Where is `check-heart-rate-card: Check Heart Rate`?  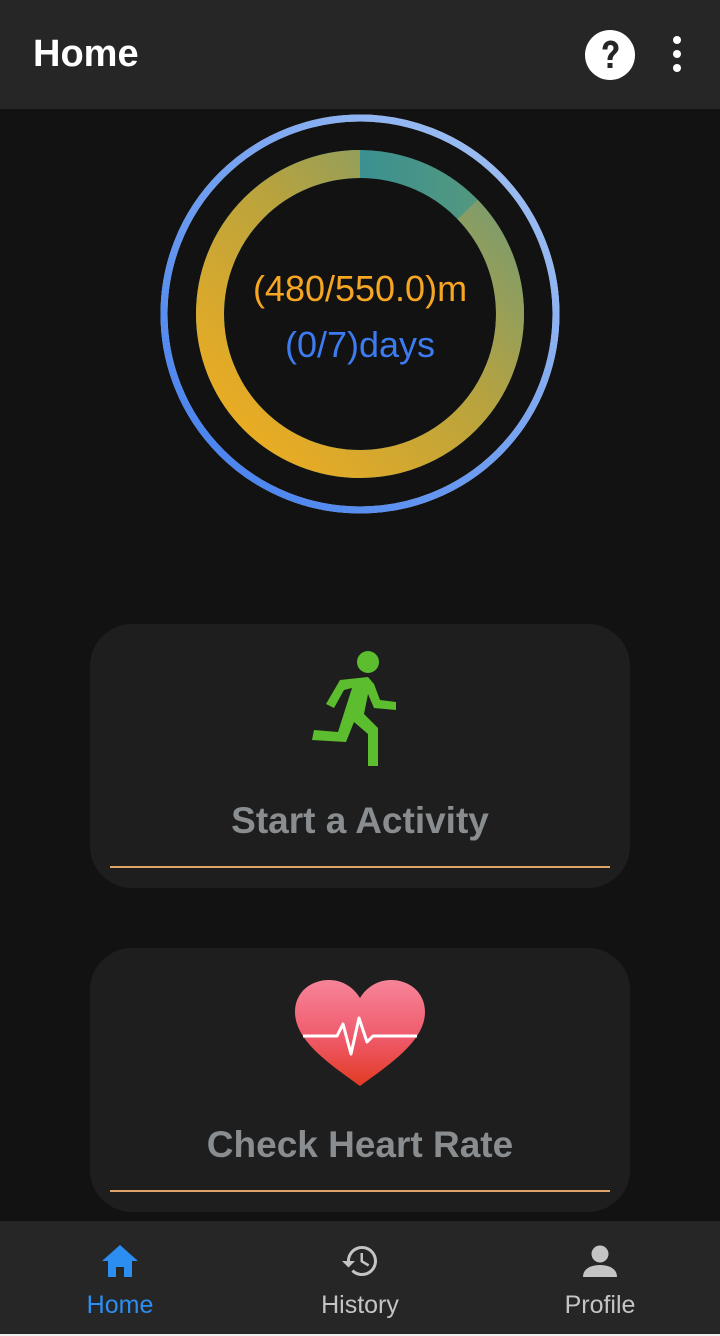 check-heart-rate-card: Check Heart Rate is located at coordinates (360, 1080).